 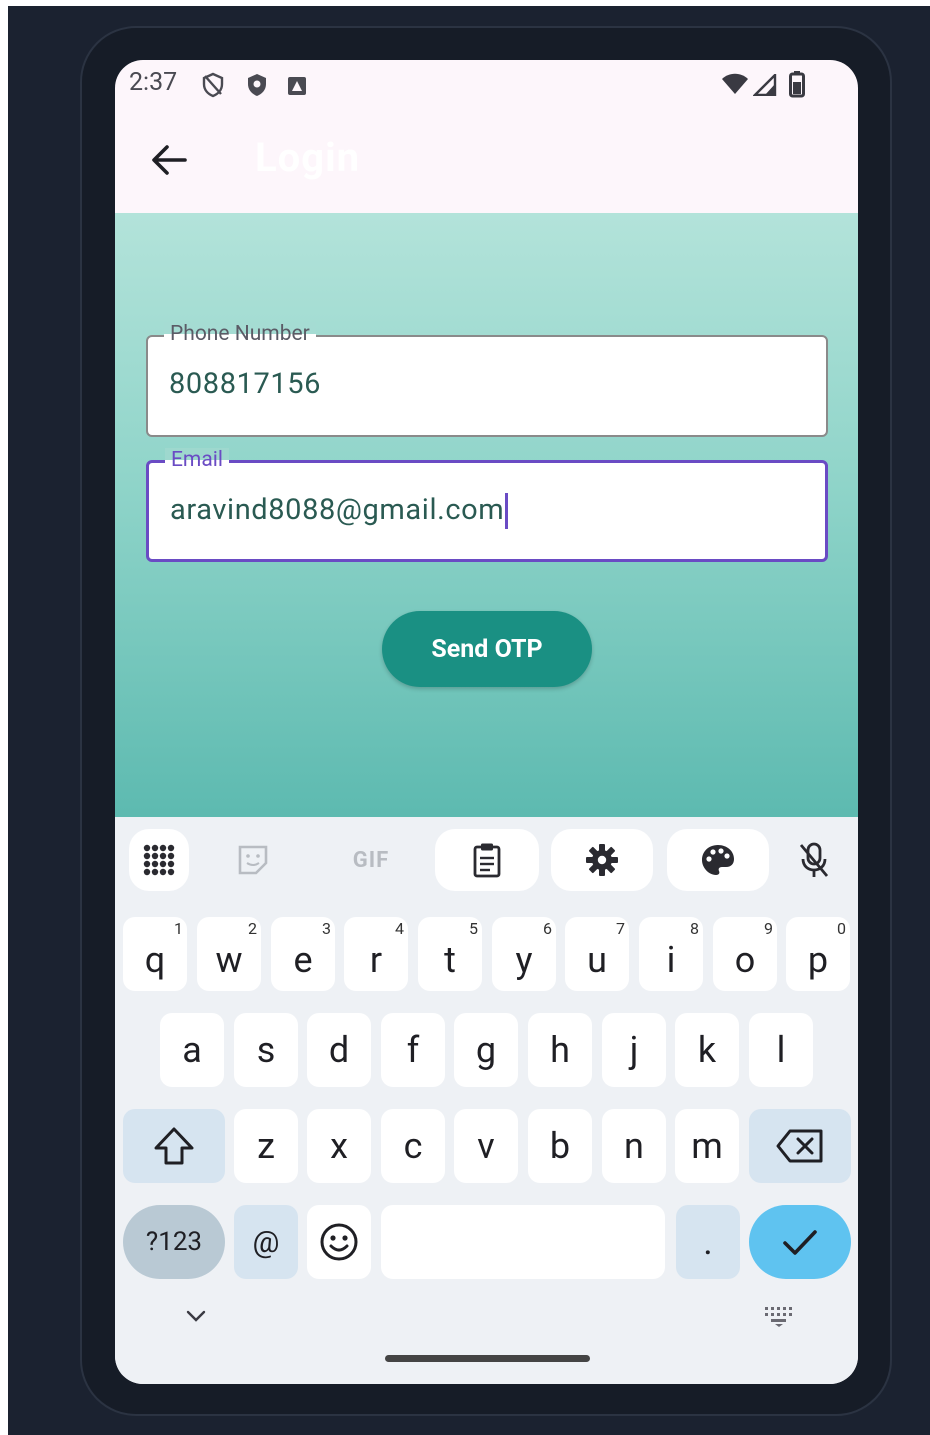 What do you see at coordinates (376, 954) in the screenshot?
I see `key-r: 4r` at bounding box center [376, 954].